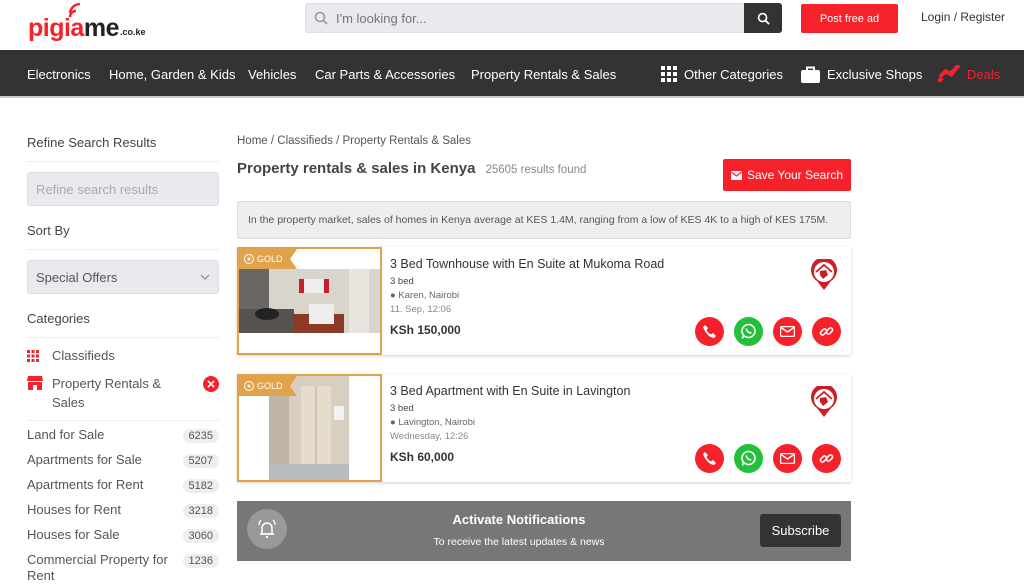 This screenshot has height=584, width=1024. What do you see at coordinates (768, 458) in the screenshot?
I see `contact-actions` at bounding box center [768, 458].